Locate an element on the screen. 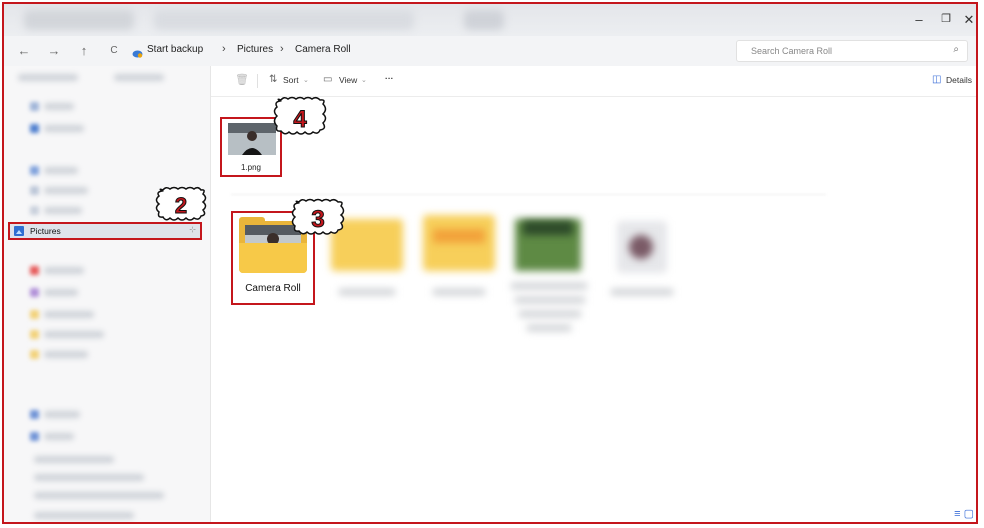  view-toggle-icons: ≡ ▢ is located at coordinates (964, 513).